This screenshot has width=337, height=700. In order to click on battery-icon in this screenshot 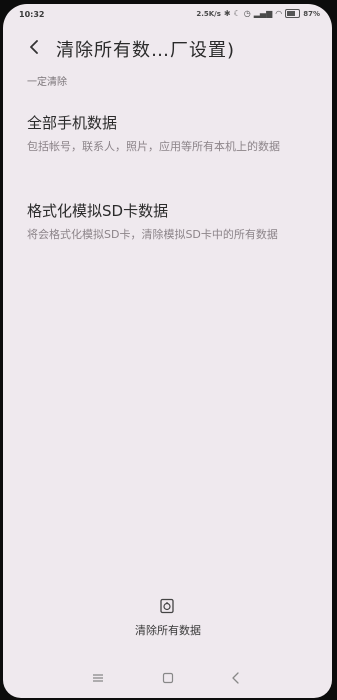, I will do `click(293, 13)`.